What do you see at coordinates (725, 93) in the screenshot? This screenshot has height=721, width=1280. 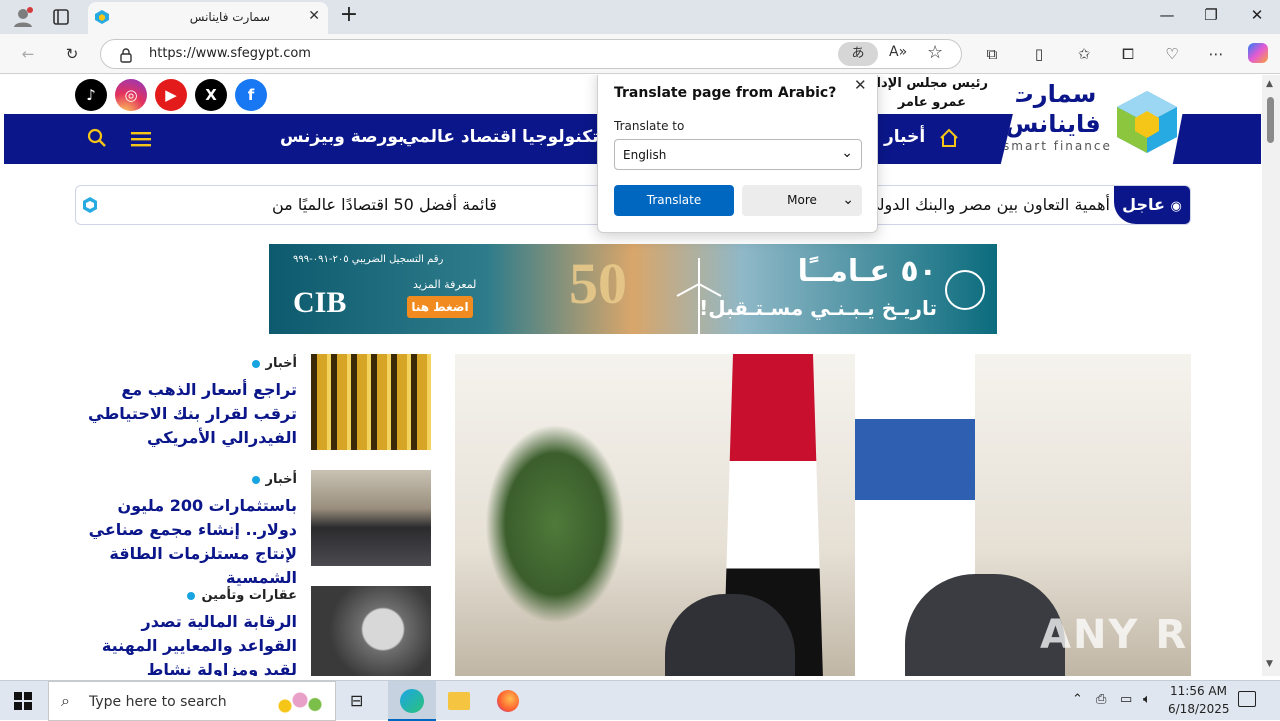 I see `translate-popup-title: Translate page from Arabic?` at bounding box center [725, 93].